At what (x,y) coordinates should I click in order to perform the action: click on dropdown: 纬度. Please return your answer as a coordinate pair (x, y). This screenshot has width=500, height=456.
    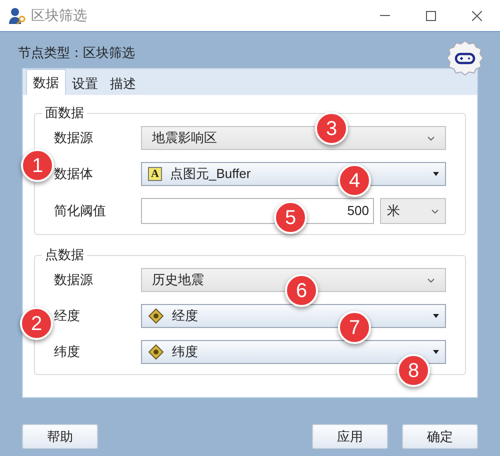
    Looking at the image, I should click on (293, 352).